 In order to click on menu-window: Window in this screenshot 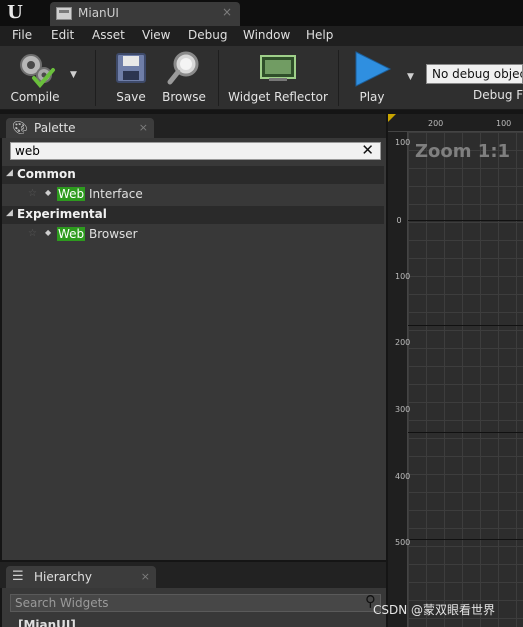, I will do `click(266, 35)`.